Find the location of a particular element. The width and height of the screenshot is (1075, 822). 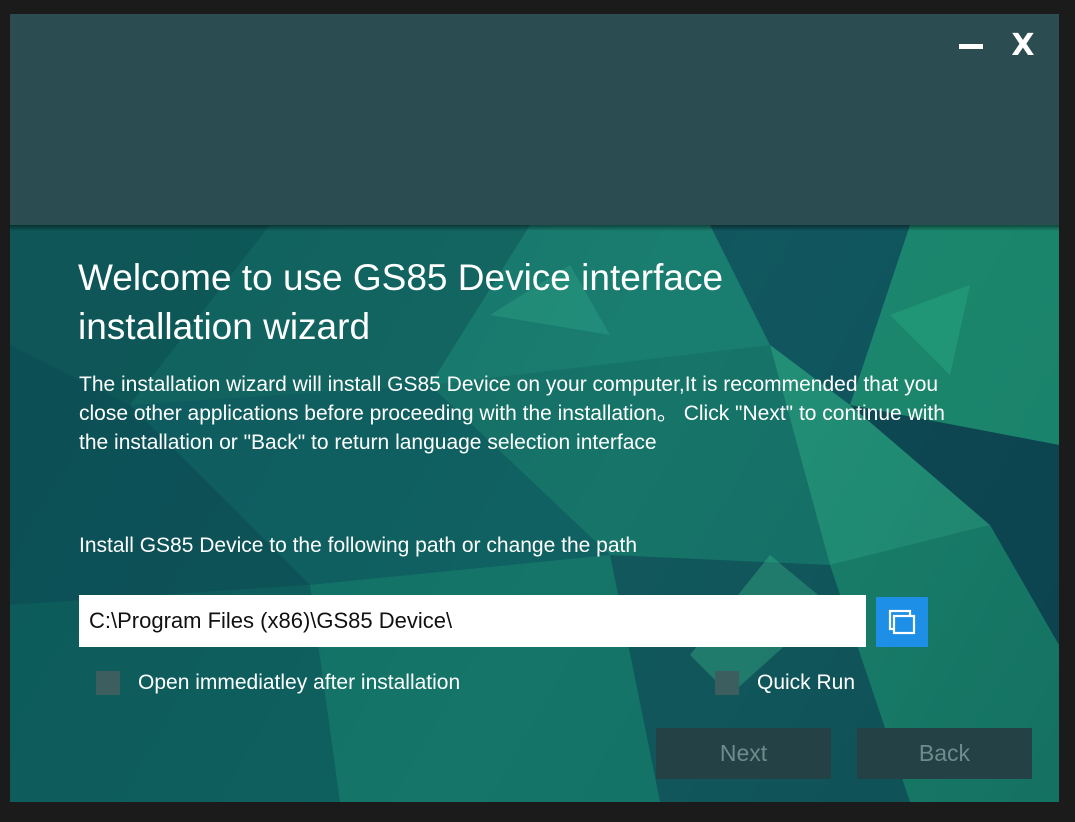

quick-run-checkbox: Quick Run is located at coordinates (785, 683).